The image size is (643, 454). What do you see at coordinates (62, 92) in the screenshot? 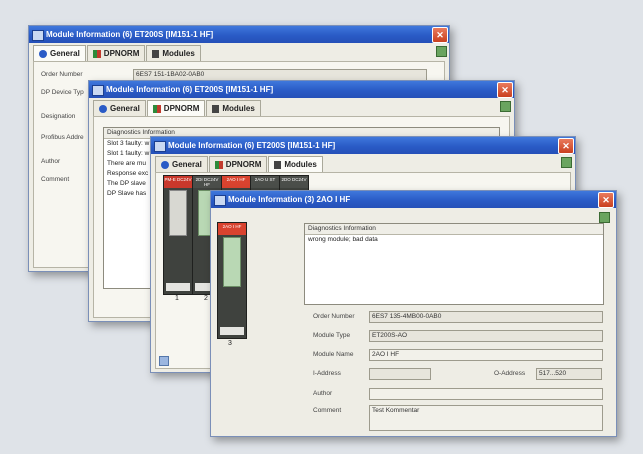
I see `label-dp-device-type: DP Device Typ` at bounding box center [62, 92].